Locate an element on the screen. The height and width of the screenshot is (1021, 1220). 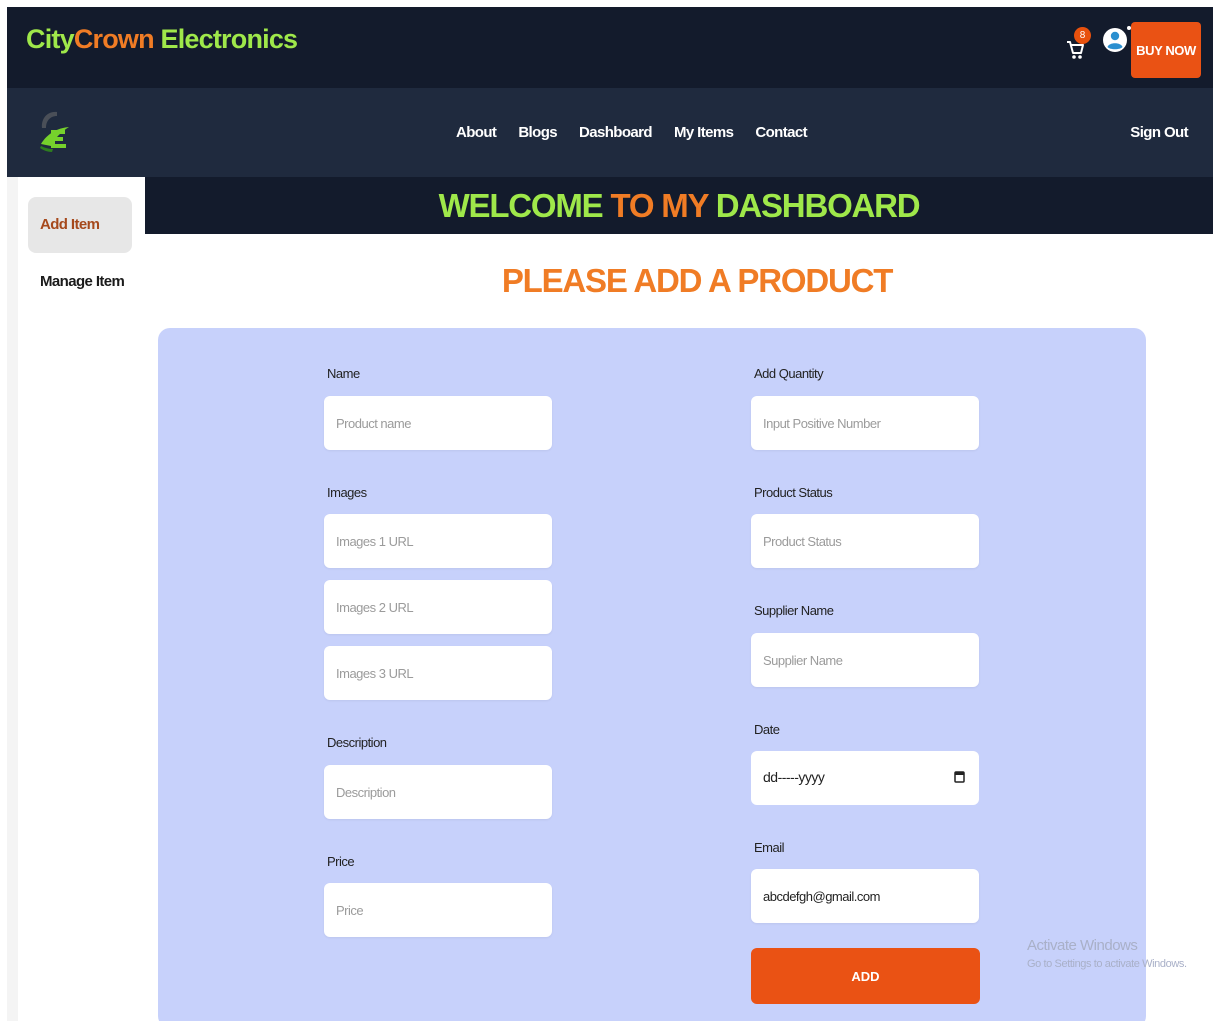
brand-part-city: City is located at coordinates (50, 39).